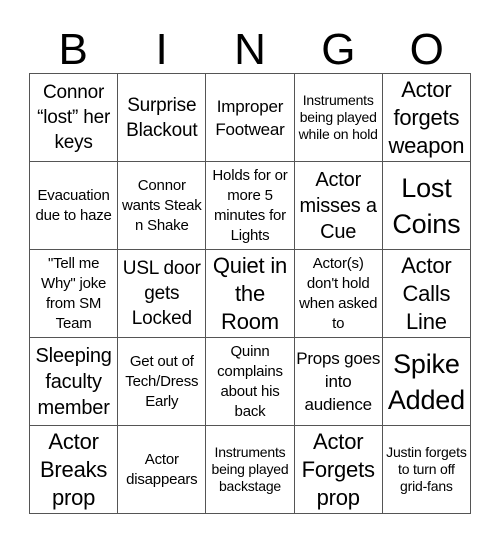 The width and height of the screenshot is (500, 544). I want to click on bingo-cell-r5-c2: Actor disappears, so click(162, 470).